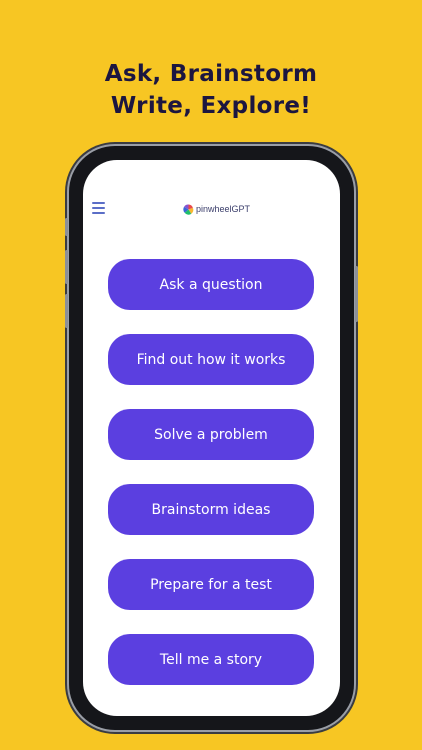 This screenshot has height=750, width=422. I want to click on ask-question-button: Ask a question, so click(211, 284).